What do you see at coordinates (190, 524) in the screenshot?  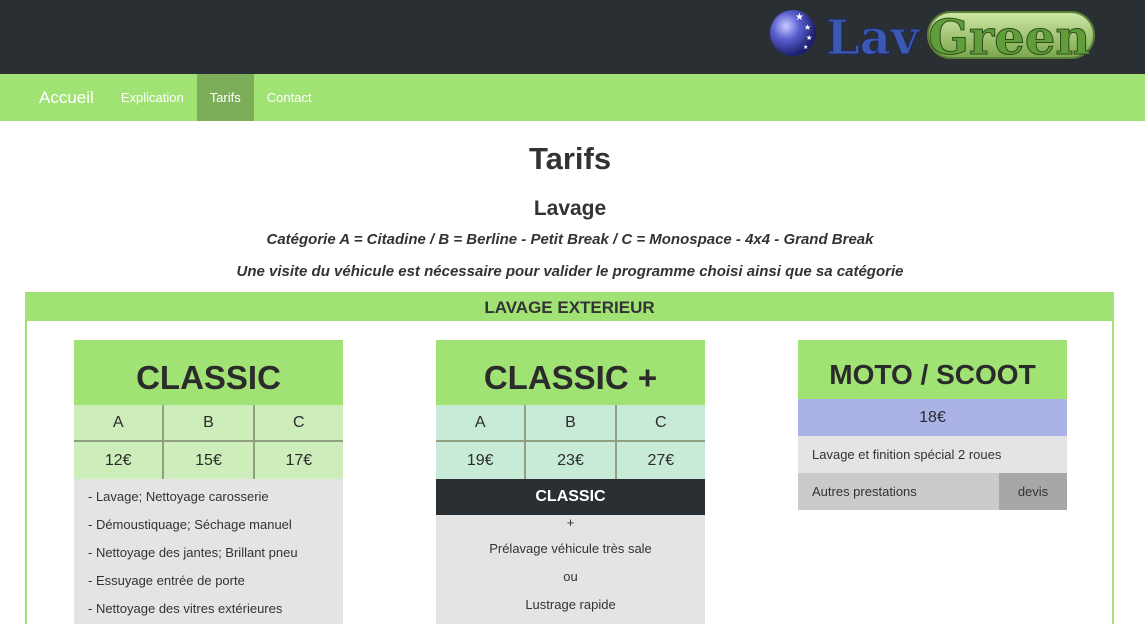 I see `feature-item: - Démoustiquage; Séchage manuel` at bounding box center [190, 524].